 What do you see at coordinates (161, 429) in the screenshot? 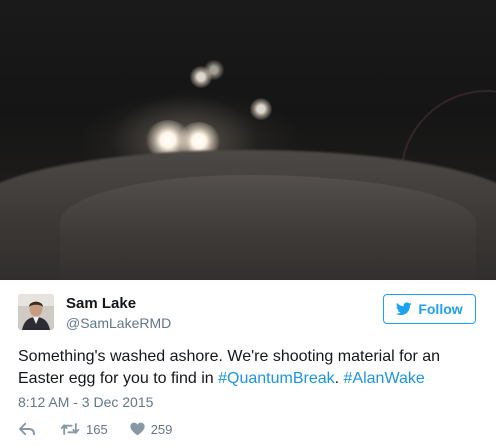
I see `like-count: 259` at bounding box center [161, 429].